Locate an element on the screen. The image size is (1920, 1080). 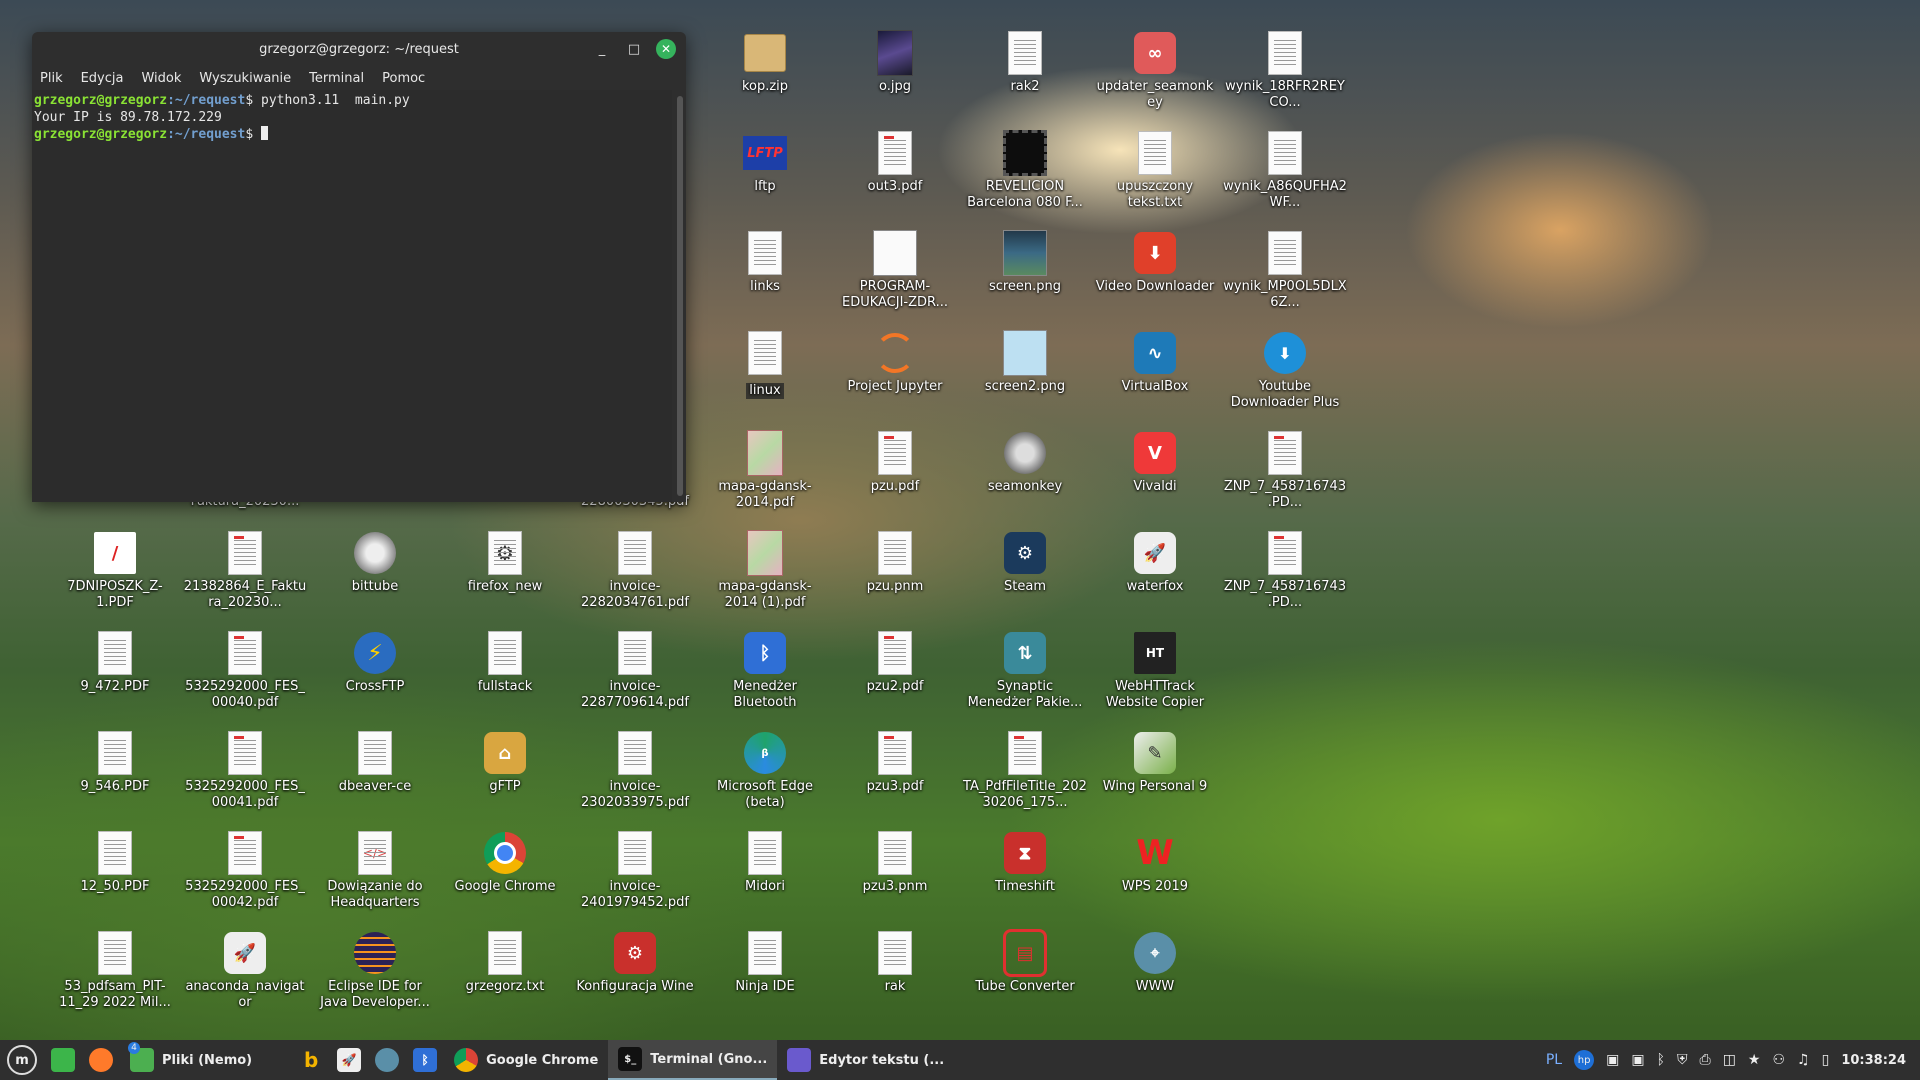
desktop-icon-www: ⌖ WWW is located at coordinates (1155, 962).